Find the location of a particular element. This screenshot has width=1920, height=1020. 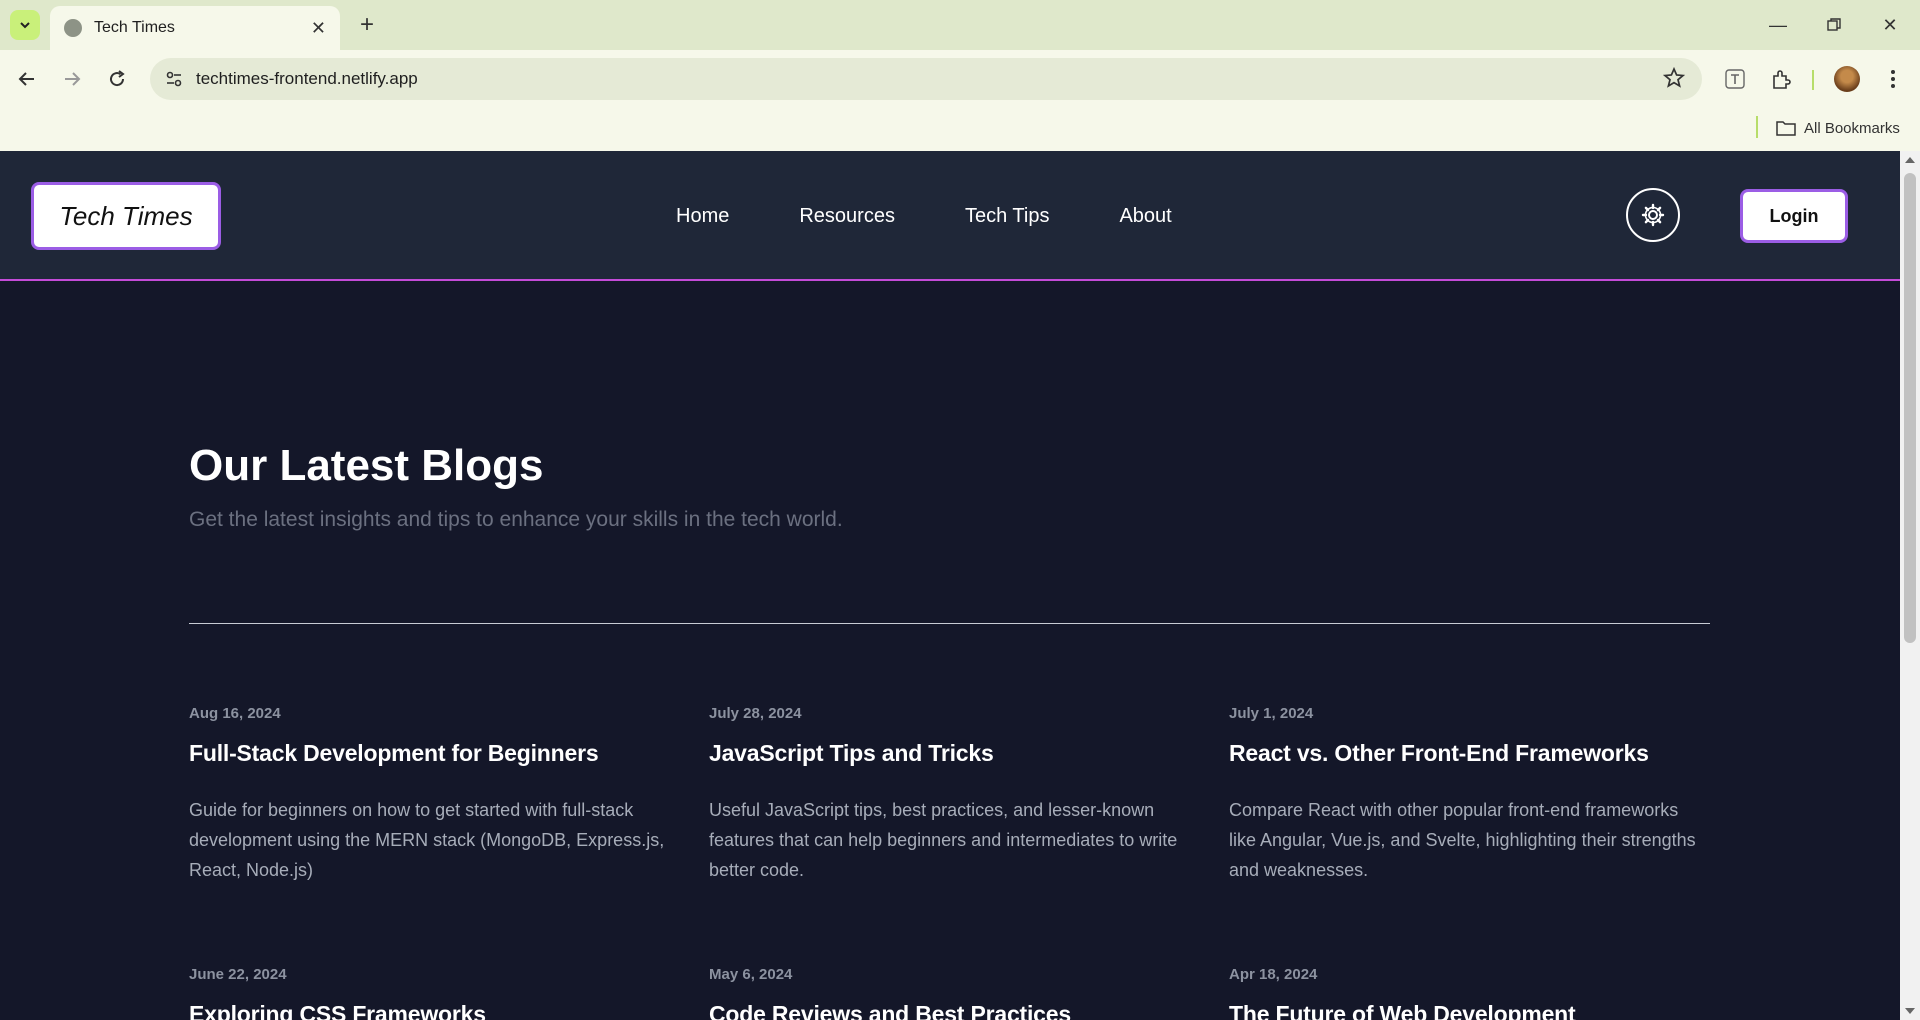

logo-text: Tech Times is located at coordinates (126, 215).